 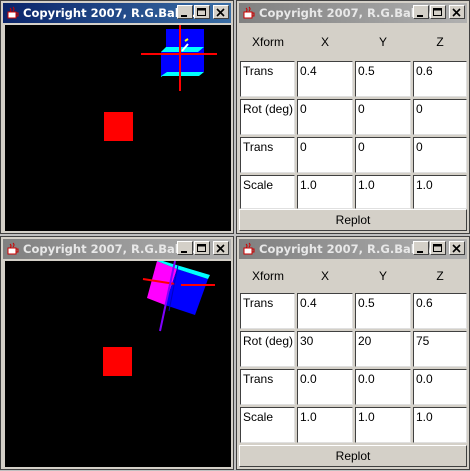 What do you see at coordinates (325, 387) in the screenshot?
I see `trans2-x-field: 0.0` at bounding box center [325, 387].